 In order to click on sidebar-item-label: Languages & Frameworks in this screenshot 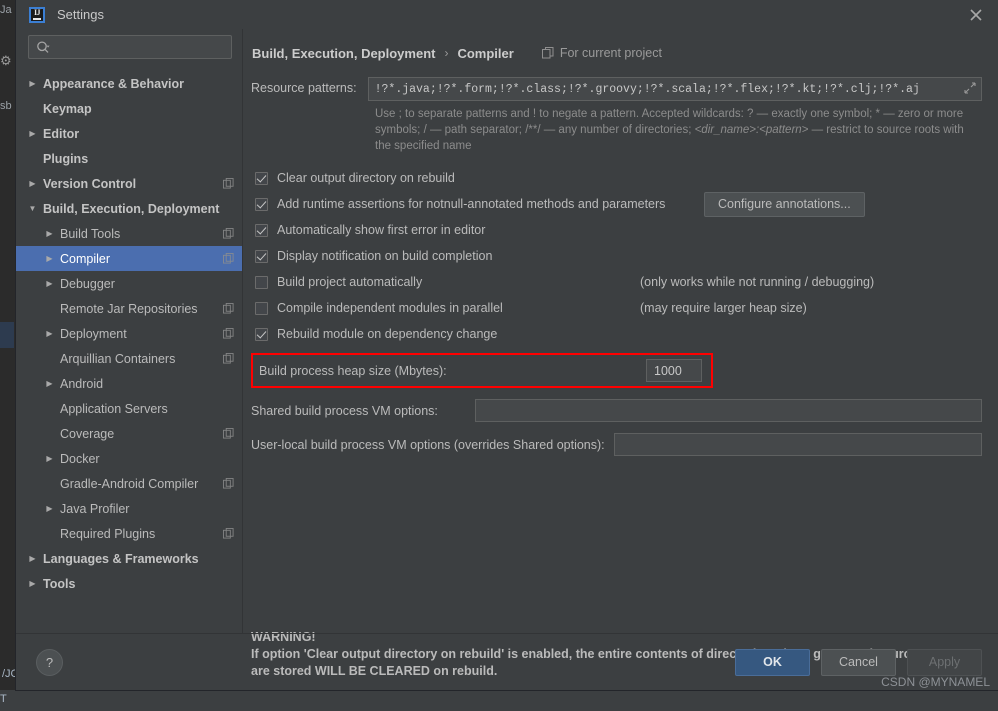, I will do `click(121, 558)`.